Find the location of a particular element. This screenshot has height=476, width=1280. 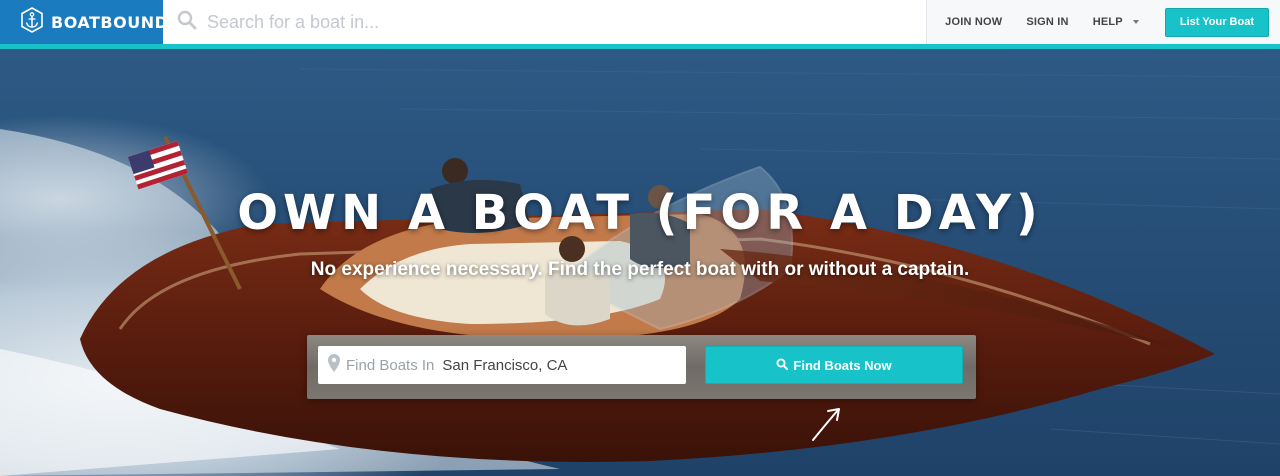

find-boats-now-label: Find Boats Now is located at coordinates (842, 365).